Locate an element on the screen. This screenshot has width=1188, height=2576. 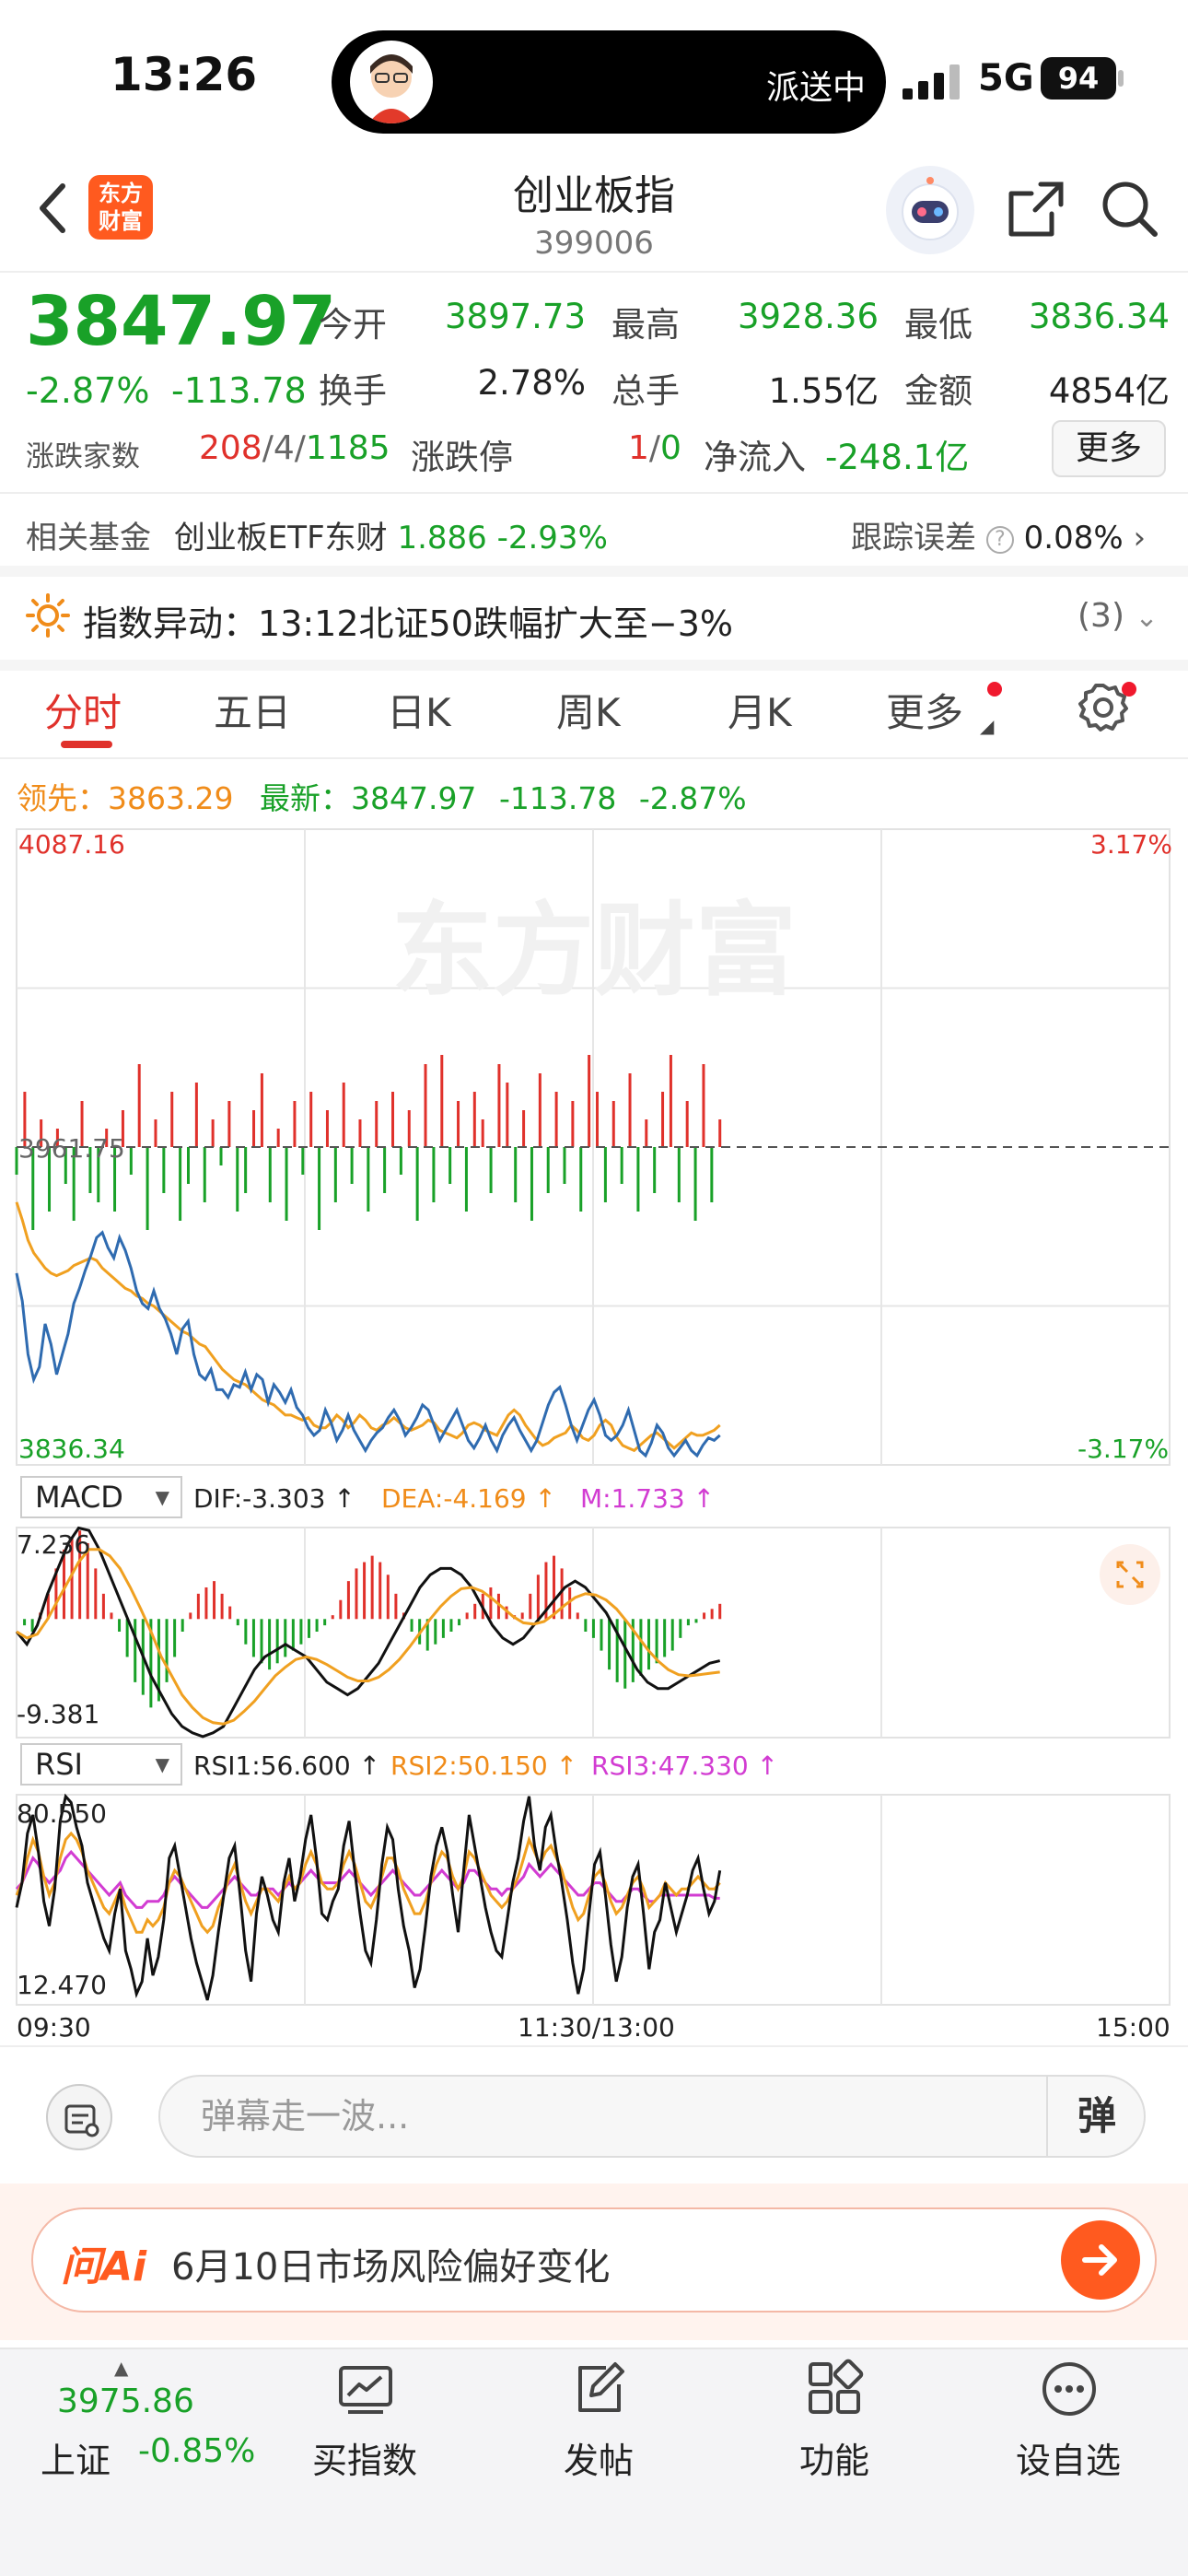
tab-daily-k: 日K is located at coordinates (419, 710).